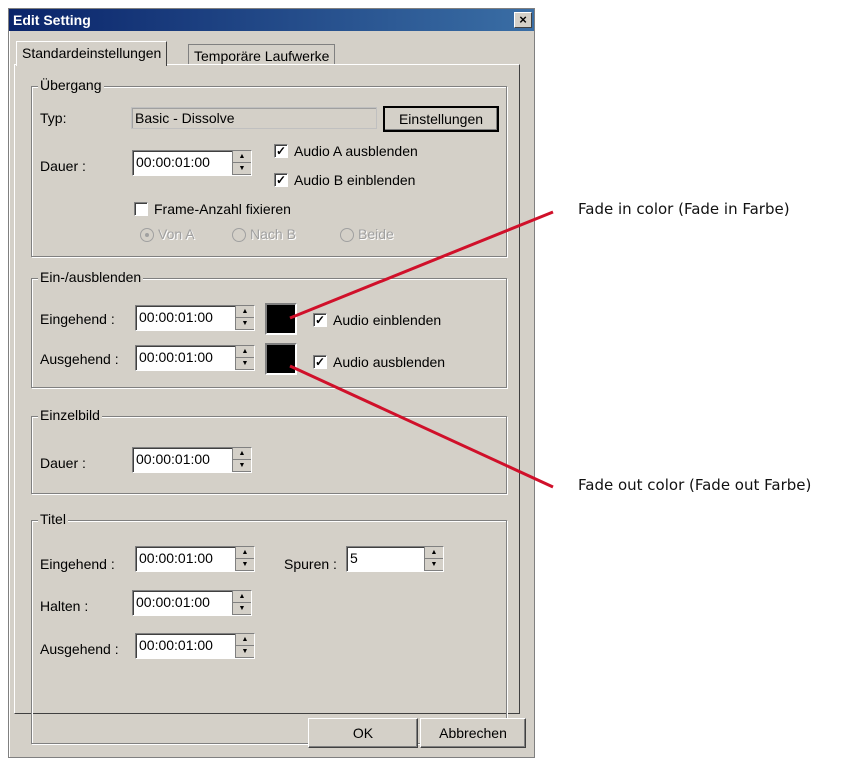  What do you see at coordinates (421, 349) in the screenshot?
I see `annotation-lines` at bounding box center [421, 349].